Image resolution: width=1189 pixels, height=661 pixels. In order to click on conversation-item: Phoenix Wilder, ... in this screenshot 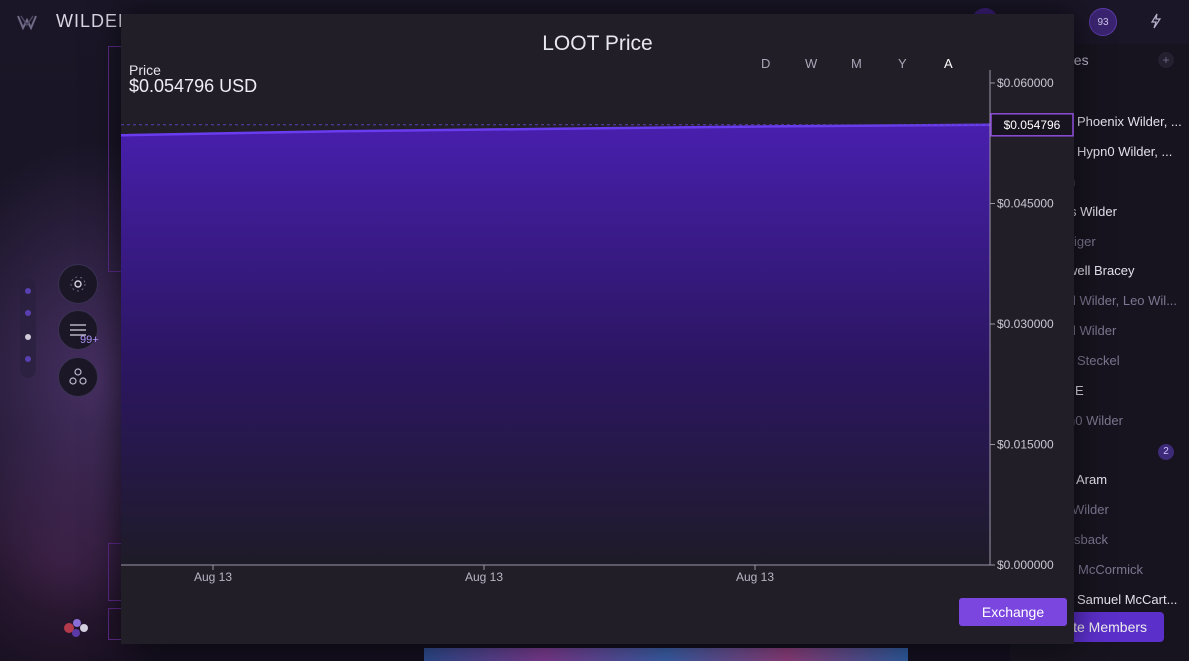, I will do `click(1129, 121)`.